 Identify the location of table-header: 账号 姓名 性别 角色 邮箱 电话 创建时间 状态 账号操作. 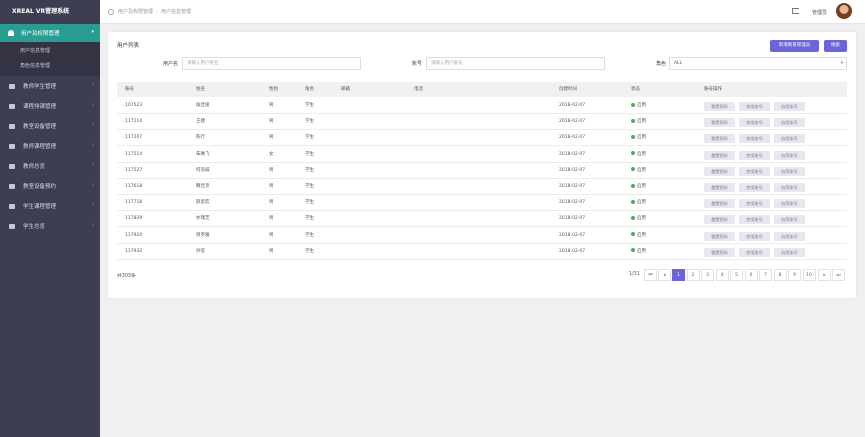
(482, 89).